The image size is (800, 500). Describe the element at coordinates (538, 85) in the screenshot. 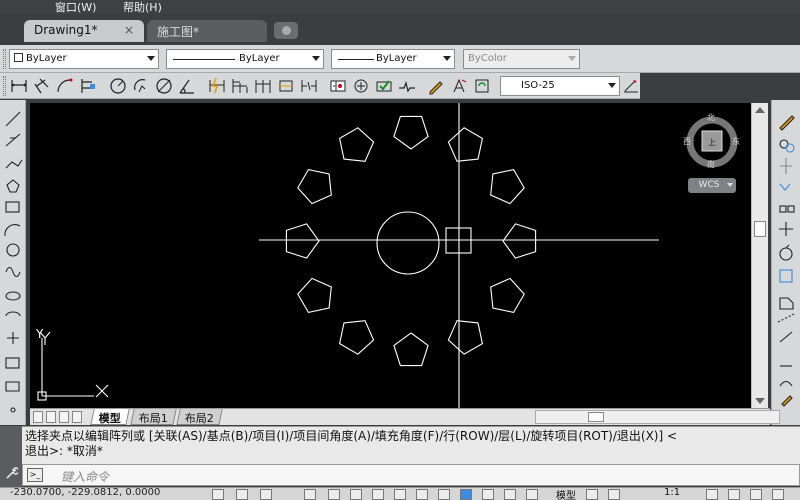

I see `dim-style-value: ISO-25` at that location.